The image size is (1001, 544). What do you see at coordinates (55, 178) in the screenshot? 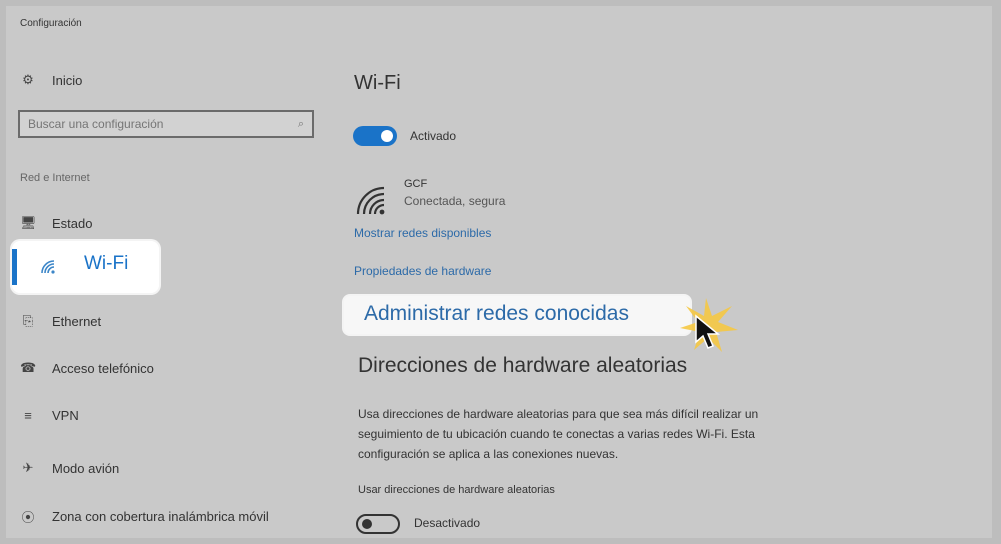
I see `sidebar-section-label: Red e Internet` at bounding box center [55, 178].